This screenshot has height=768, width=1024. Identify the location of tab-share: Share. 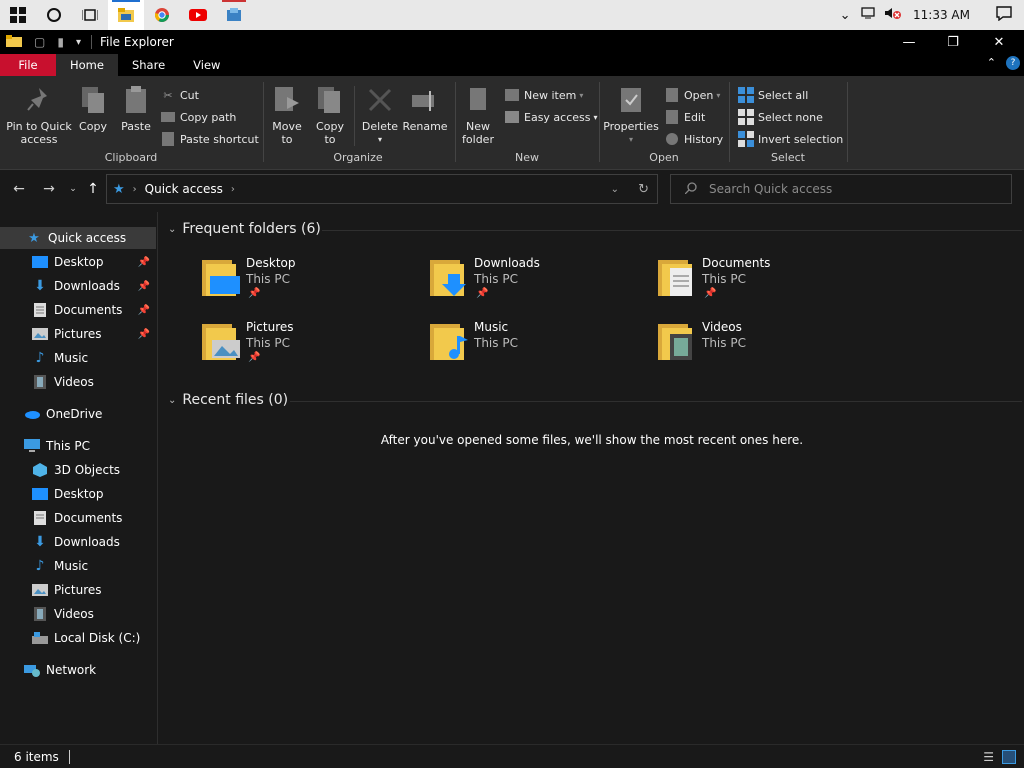
(148, 65).